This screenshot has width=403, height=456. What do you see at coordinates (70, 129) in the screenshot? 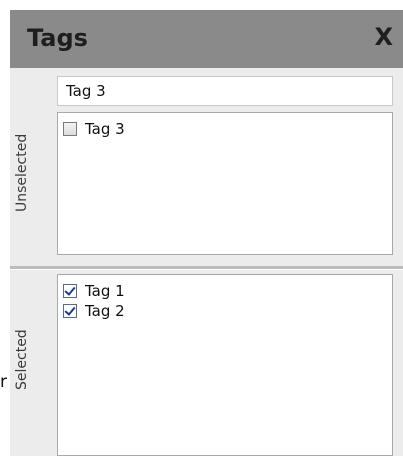
I see `checkbox-unchecked` at bounding box center [70, 129].